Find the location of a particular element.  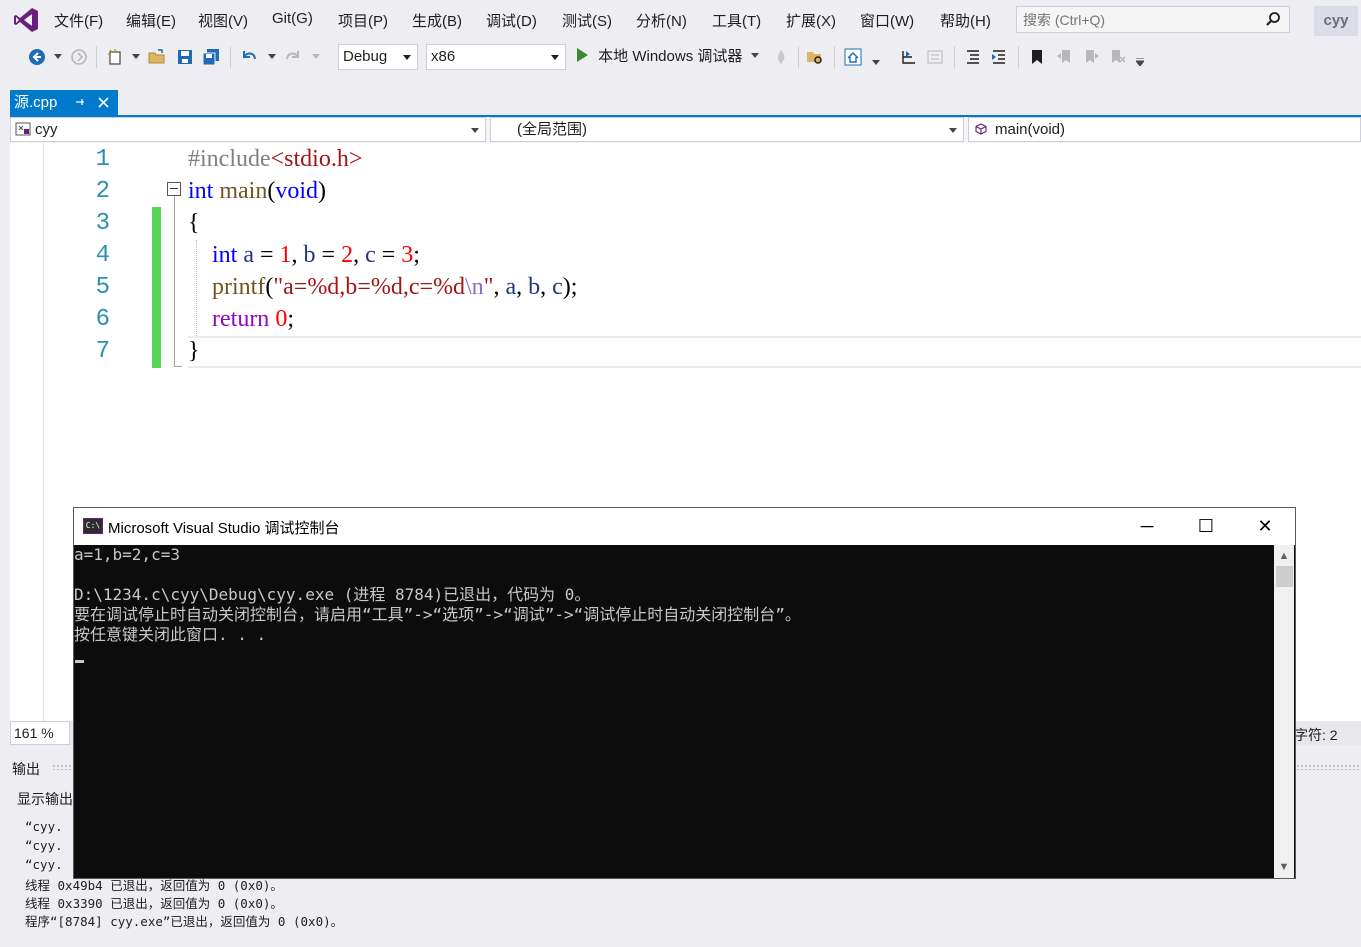

maximize-button: ☐ is located at coordinates (1206, 526).